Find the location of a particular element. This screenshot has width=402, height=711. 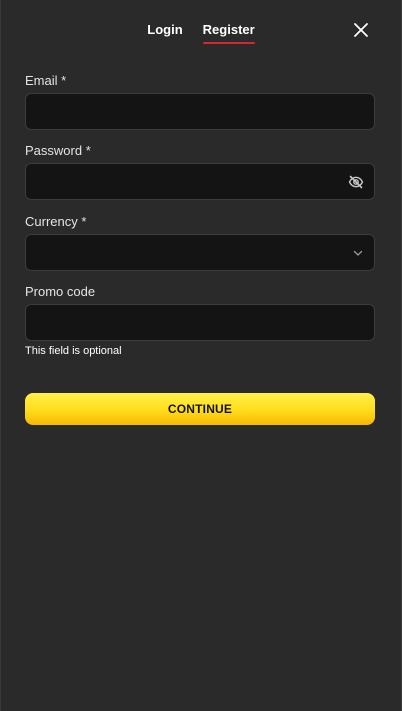

promo-code-field is located at coordinates (200, 322).